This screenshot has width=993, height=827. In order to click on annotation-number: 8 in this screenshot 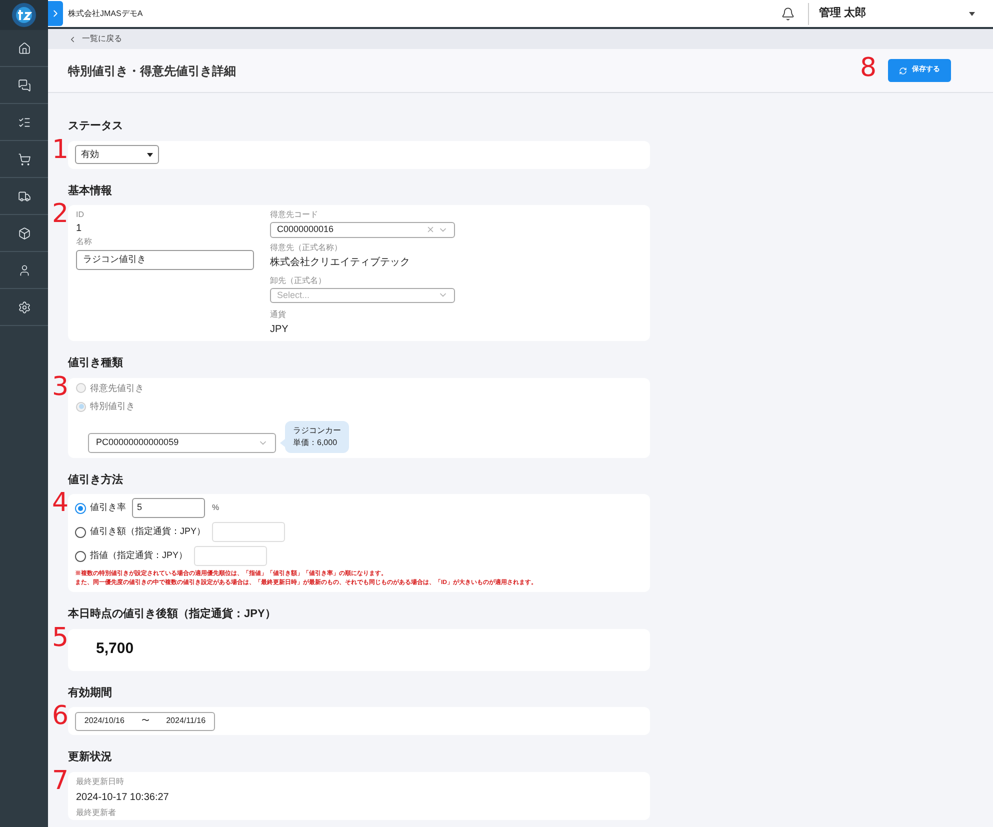, I will do `click(868, 68)`.